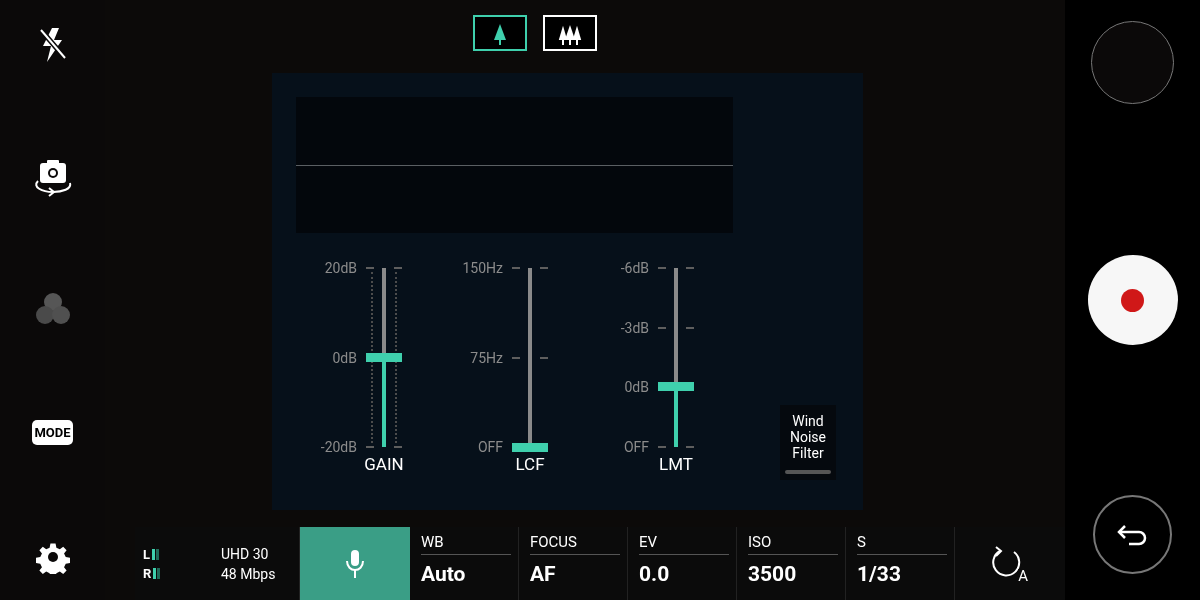 The height and width of the screenshot is (600, 1200). I want to click on auto-rotate-button: A, so click(1010, 563).